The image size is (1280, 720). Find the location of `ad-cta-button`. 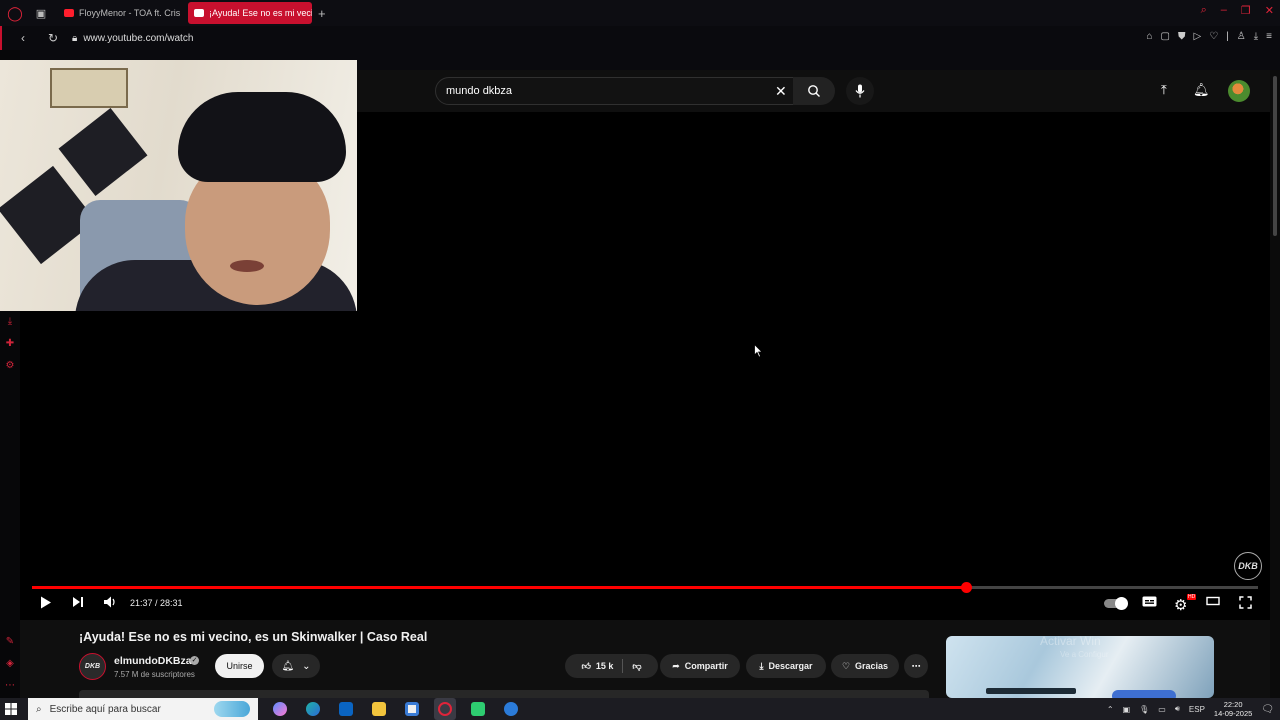

ad-cta-button is located at coordinates (1144, 694).